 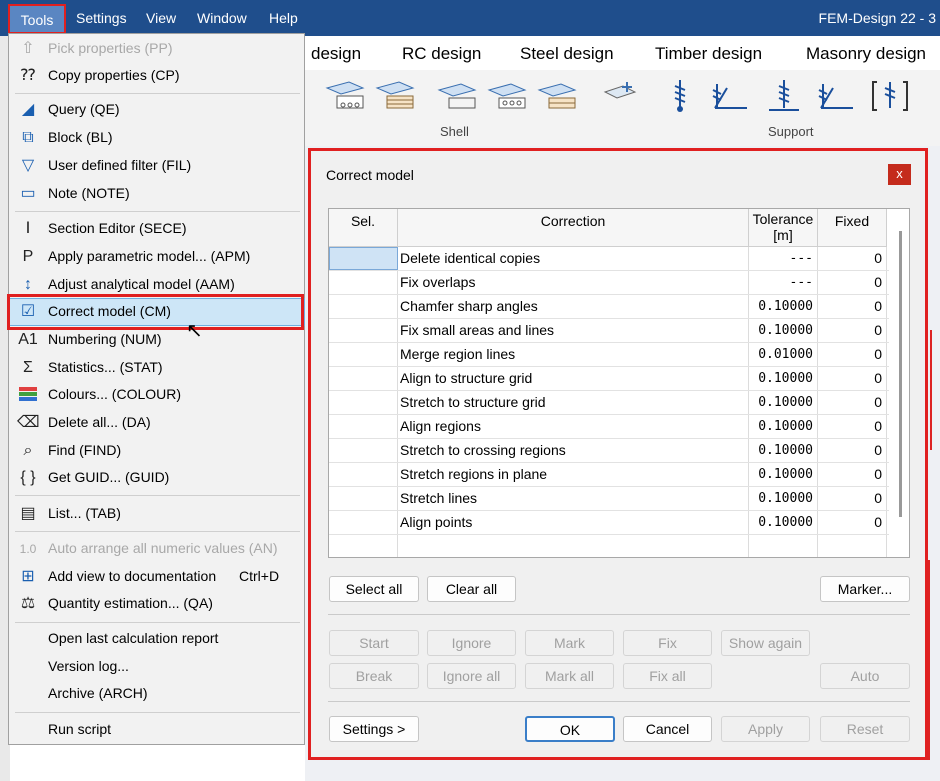 I want to click on tab-steel-design: Steel design, so click(x=567, y=54).